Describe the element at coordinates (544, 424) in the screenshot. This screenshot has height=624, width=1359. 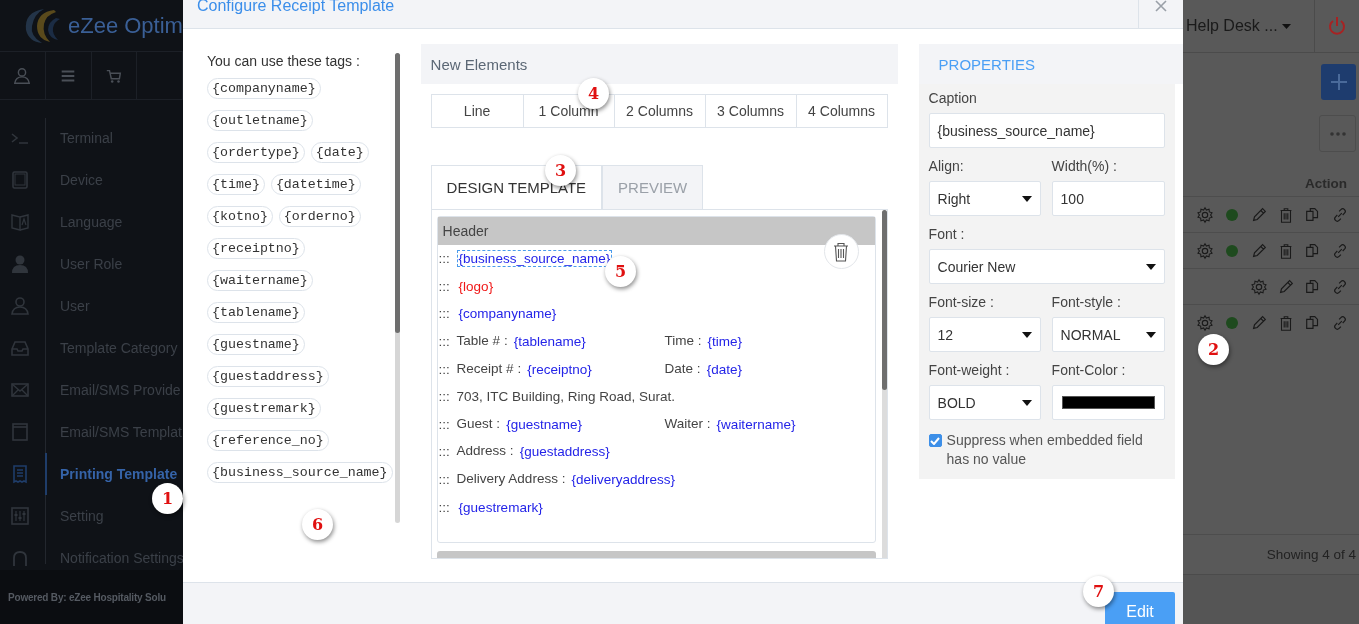
I see `field-tag: {guestname}` at that location.